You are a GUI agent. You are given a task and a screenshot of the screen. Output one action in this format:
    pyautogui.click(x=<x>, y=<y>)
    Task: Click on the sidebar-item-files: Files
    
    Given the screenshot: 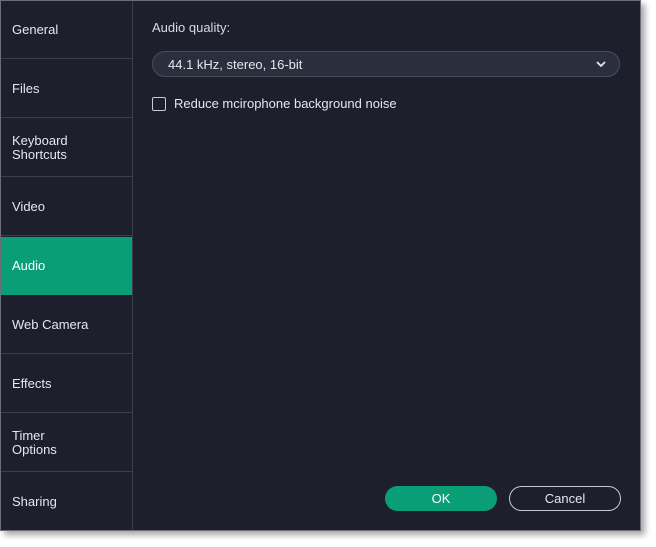 What is the action you would take?
    pyautogui.click(x=66, y=89)
    